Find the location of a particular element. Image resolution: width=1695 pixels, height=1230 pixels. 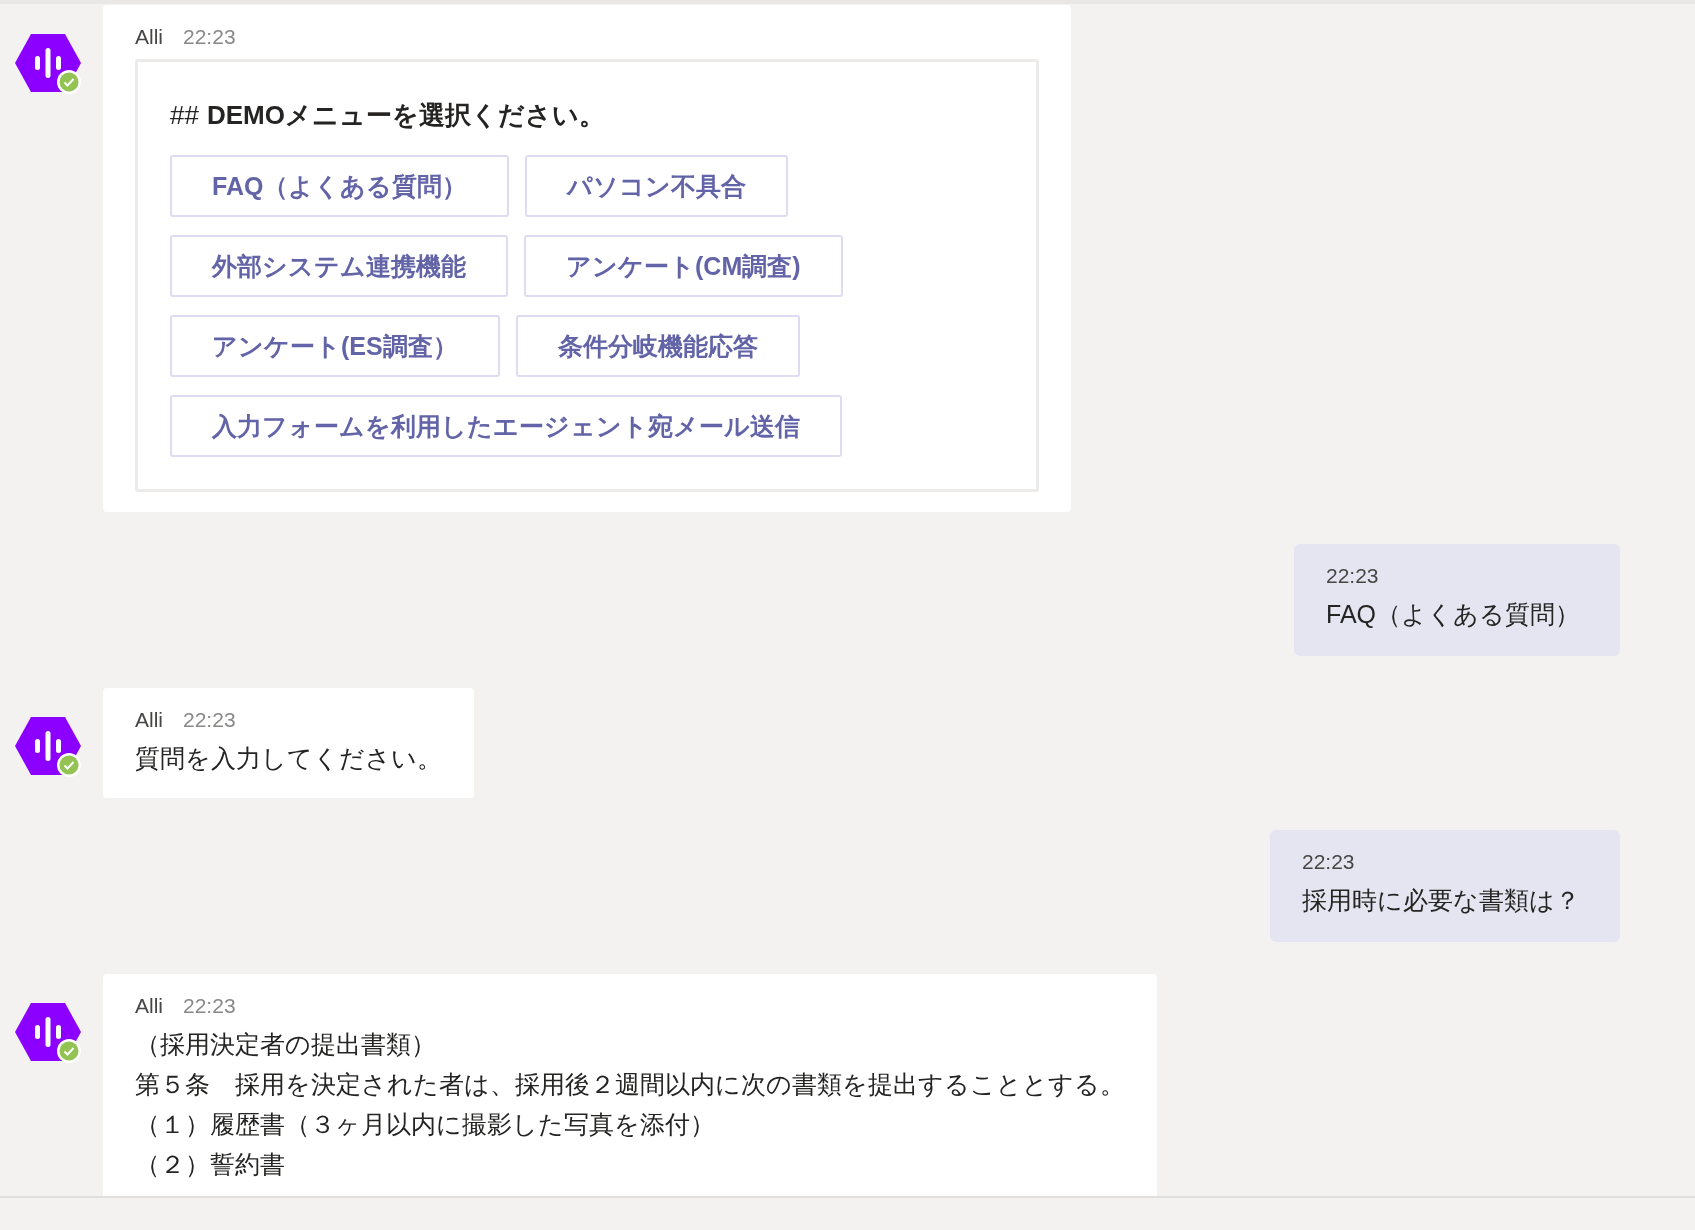

menu-button: アンケート(ES調査） is located at coordinates (335, 346).